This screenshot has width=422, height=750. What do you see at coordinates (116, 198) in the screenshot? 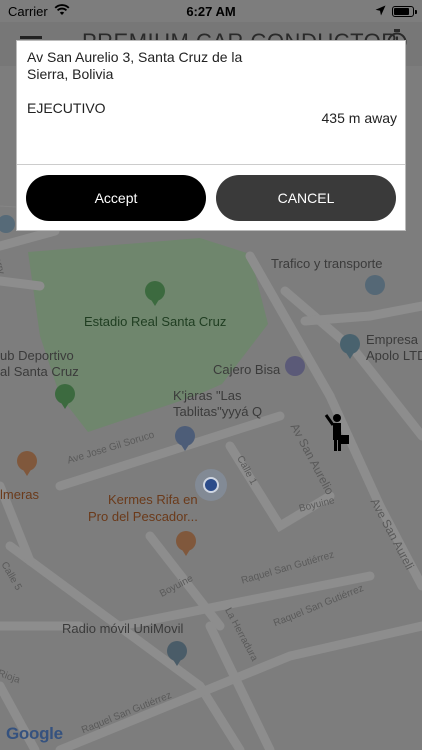
I see `accept-button: Accept` at bounding box center [116, 198].